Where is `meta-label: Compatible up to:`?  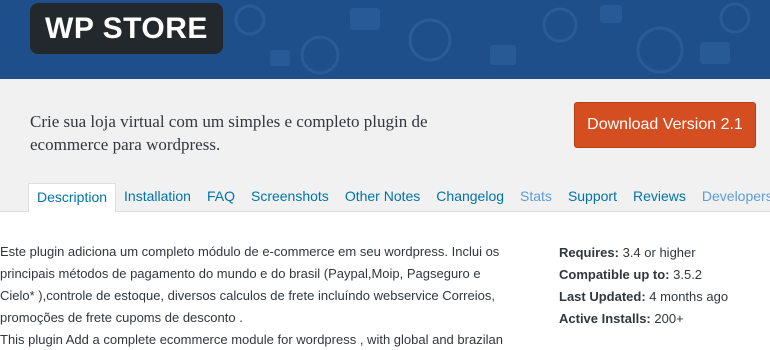 meta-label: Compatible up to: is located at coordinates (614, 274).